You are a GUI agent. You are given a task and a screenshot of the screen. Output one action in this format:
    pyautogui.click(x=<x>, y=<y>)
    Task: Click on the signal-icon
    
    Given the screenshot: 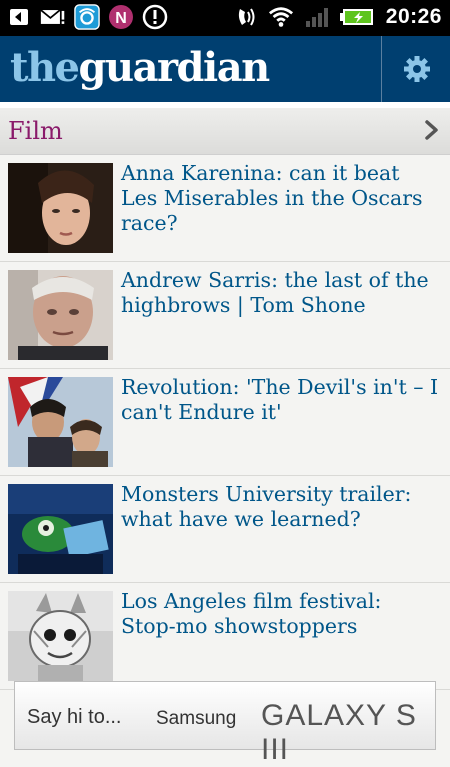 What is the action you would take?
    pyautogui.click(x=317, y=17)
    